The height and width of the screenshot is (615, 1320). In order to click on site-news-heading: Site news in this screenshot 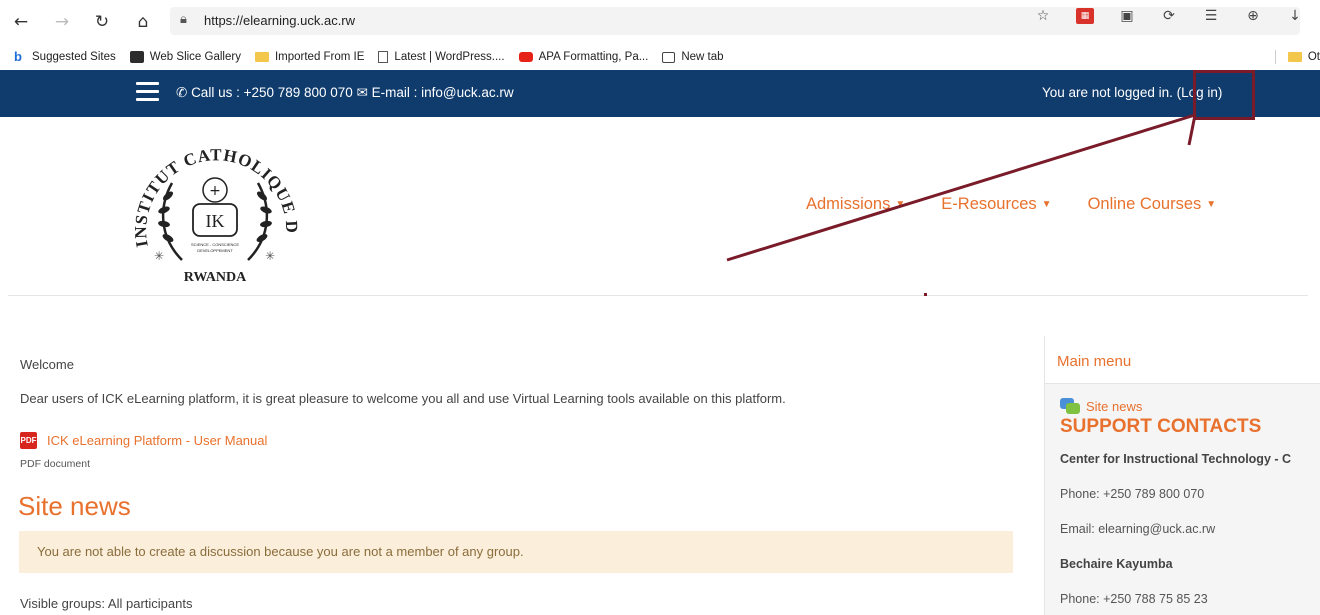, I will do `click(74, 506)`.